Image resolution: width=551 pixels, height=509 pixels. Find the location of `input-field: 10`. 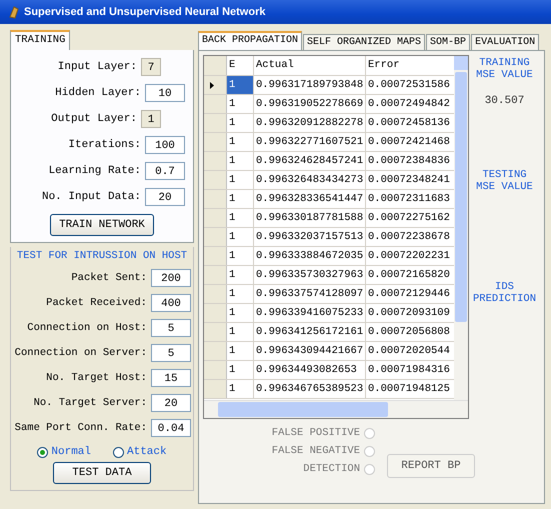

input-field: 10 is located at coordinates (165, 93).